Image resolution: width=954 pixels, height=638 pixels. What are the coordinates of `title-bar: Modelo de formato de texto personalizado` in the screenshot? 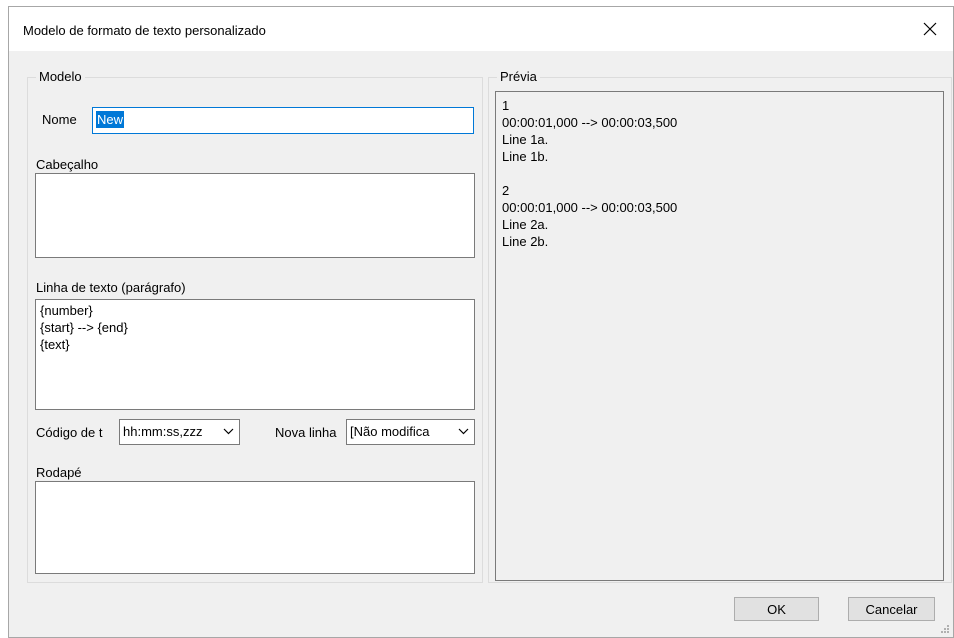 It's located at (481, 29).